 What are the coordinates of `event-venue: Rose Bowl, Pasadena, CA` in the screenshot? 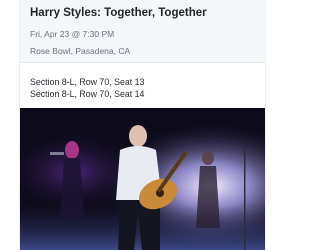 It's located at (80, 51).